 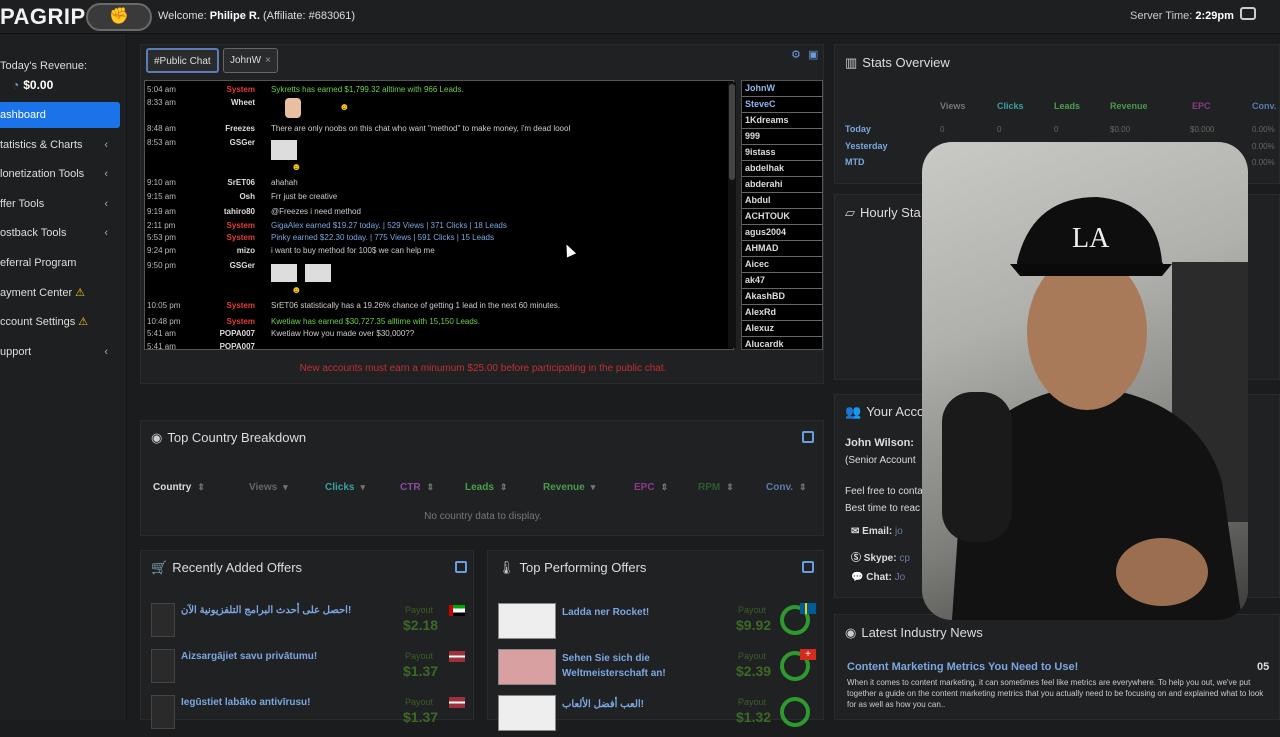 What do you see at coordinates (60, 352) in the screenshot?
I see `sidebar-item-support: upport ‹` at bounding box center [60, 352].